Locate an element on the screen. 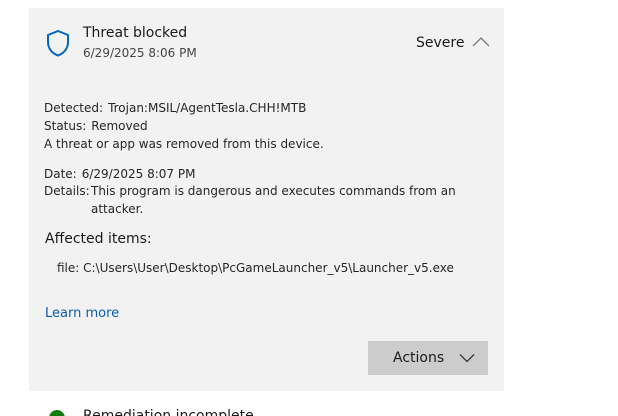 The image size is (618, 416). affected-items-heading: Affected items: is located at coordinates (98, 239).